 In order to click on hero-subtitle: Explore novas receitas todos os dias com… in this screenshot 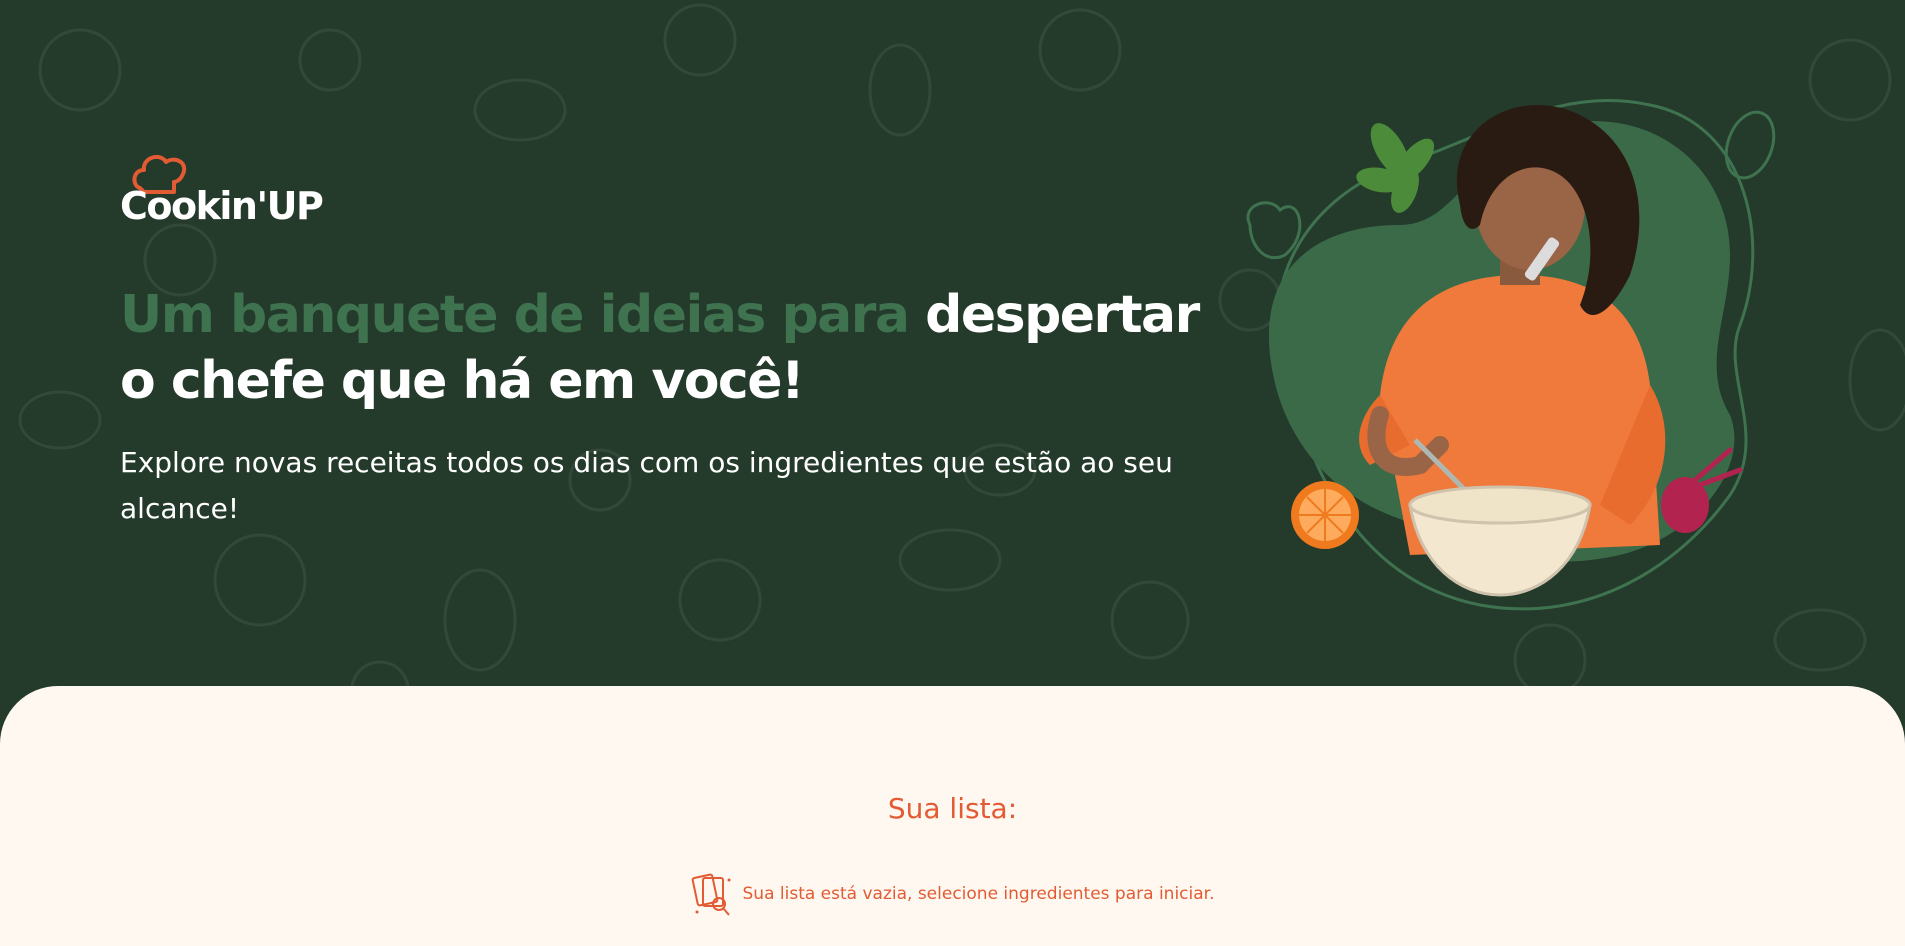, I will do `click(646, 485)`.